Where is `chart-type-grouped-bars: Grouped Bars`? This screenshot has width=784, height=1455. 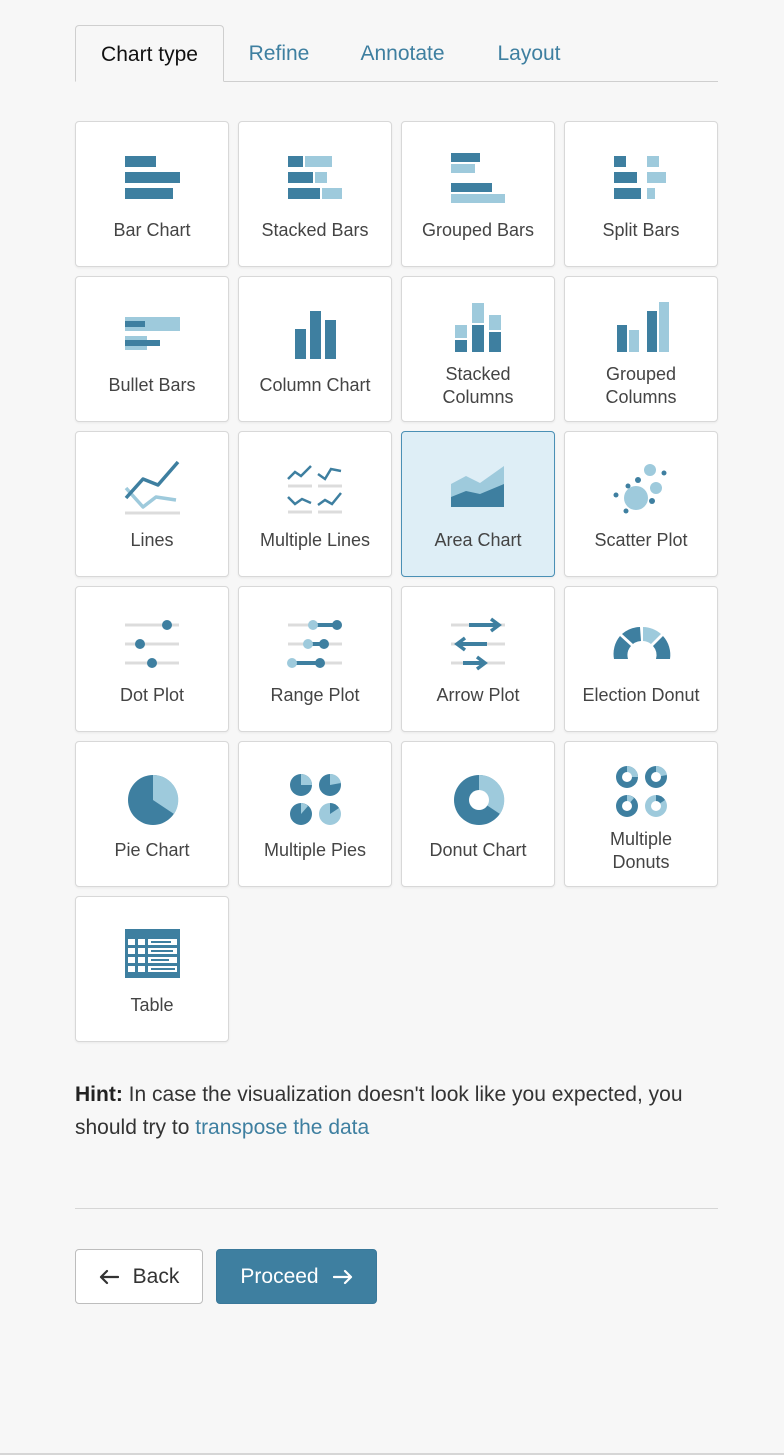 chart-type-grouped-bars: Grouped Bars is located at coordinates (478, 194).